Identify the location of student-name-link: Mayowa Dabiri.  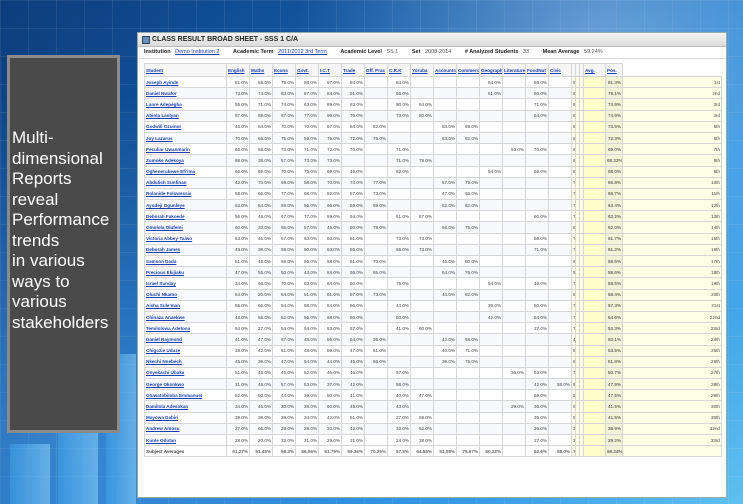
(185, 417).